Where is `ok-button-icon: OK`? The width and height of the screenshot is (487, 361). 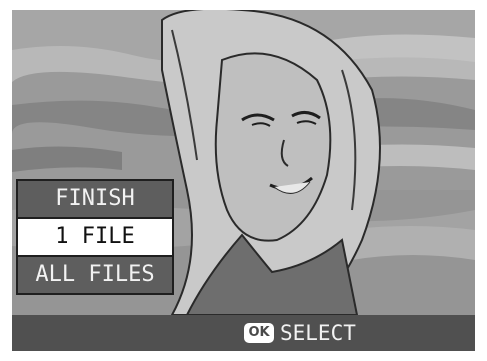
ok-button-icon: OK is located at coordinates (259, 333).